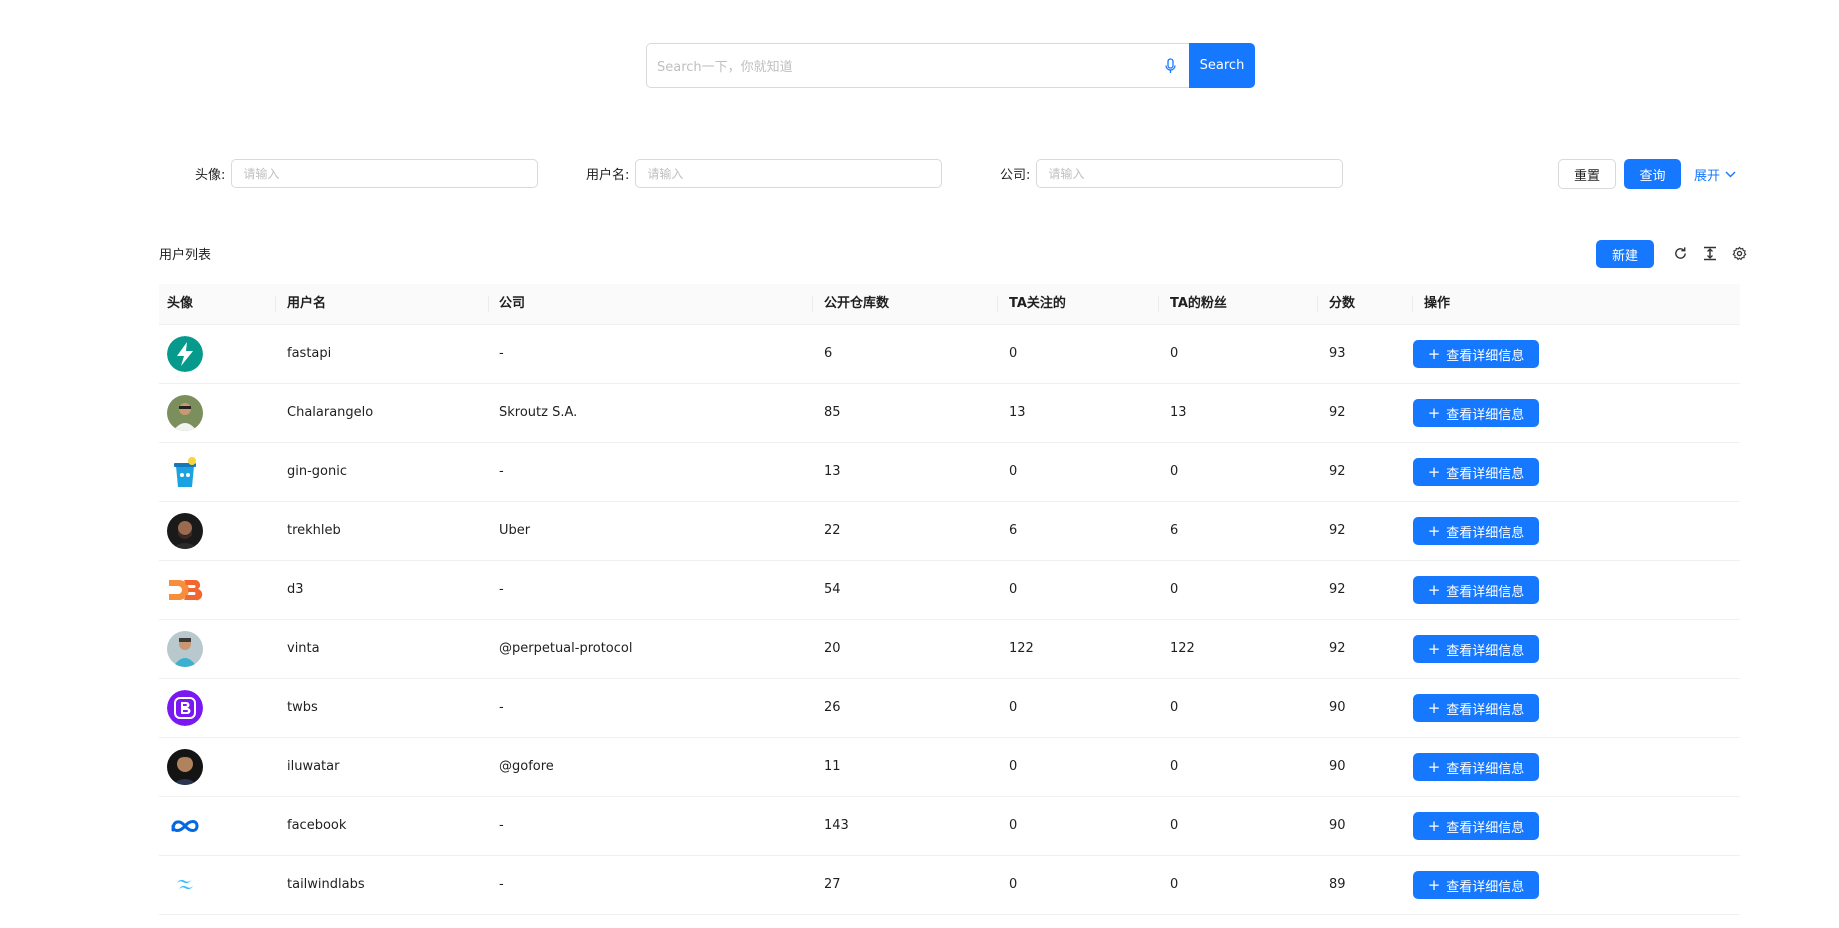 This screenshot has width=1839, height=928. What do you see at coordinates (512, 303) in the screenshot?
I see `col-company: 公司` at bounding box center [512, 303].